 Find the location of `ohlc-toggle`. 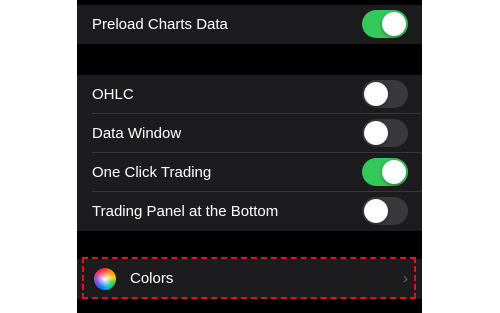

ohlc-toggle is located at coordinates (385, 94).